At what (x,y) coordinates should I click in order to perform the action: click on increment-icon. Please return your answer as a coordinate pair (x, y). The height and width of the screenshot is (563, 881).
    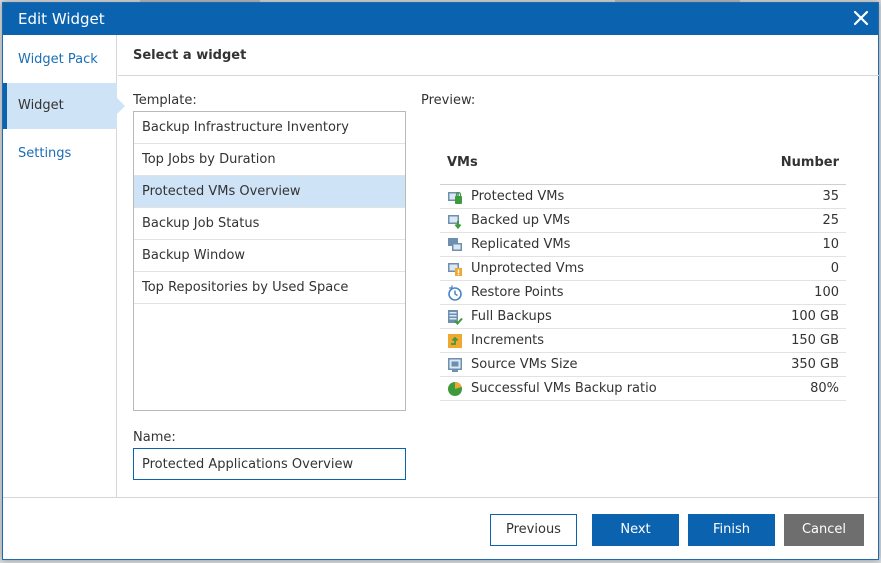
    Looking at the image, I should click on (455, 341).